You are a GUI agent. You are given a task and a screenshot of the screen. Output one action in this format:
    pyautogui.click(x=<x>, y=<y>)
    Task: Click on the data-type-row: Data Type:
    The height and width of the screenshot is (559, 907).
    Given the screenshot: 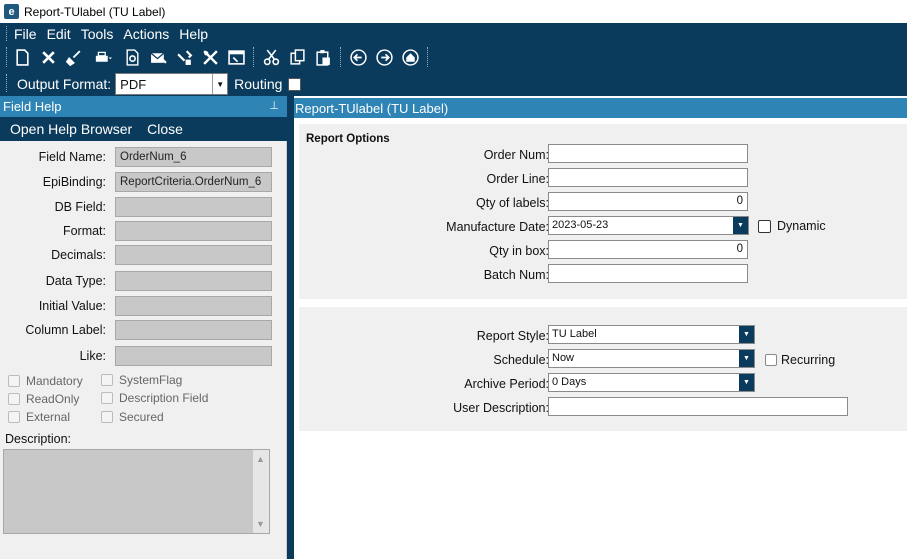 What is the action you would take?
    pyautogui.click(x=143, y=282)
    